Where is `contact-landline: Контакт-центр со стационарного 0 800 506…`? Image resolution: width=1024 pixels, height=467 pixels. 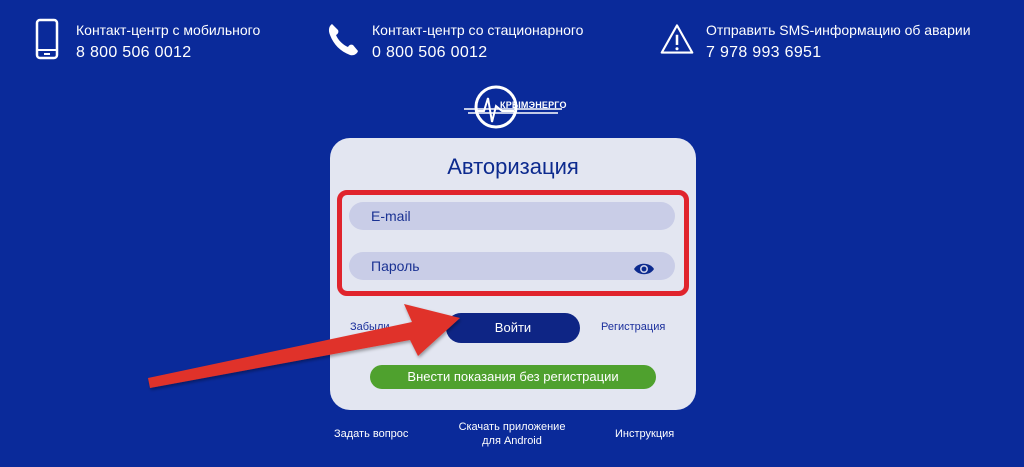
contact-landline: Контакт-центр со стационарного 0 800 506… is located at coordinates (454, 40).